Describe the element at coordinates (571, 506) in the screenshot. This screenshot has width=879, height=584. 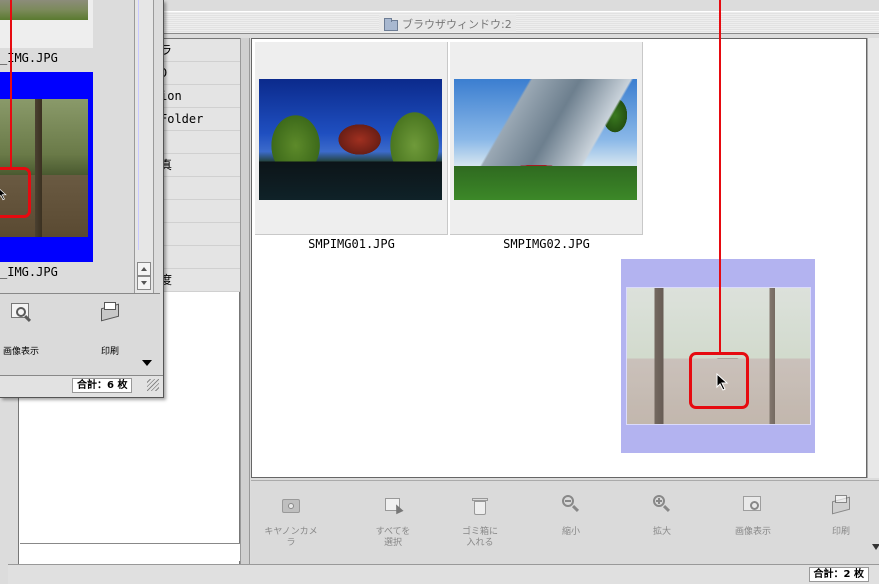
I see `zoom-out-icon` at that location.